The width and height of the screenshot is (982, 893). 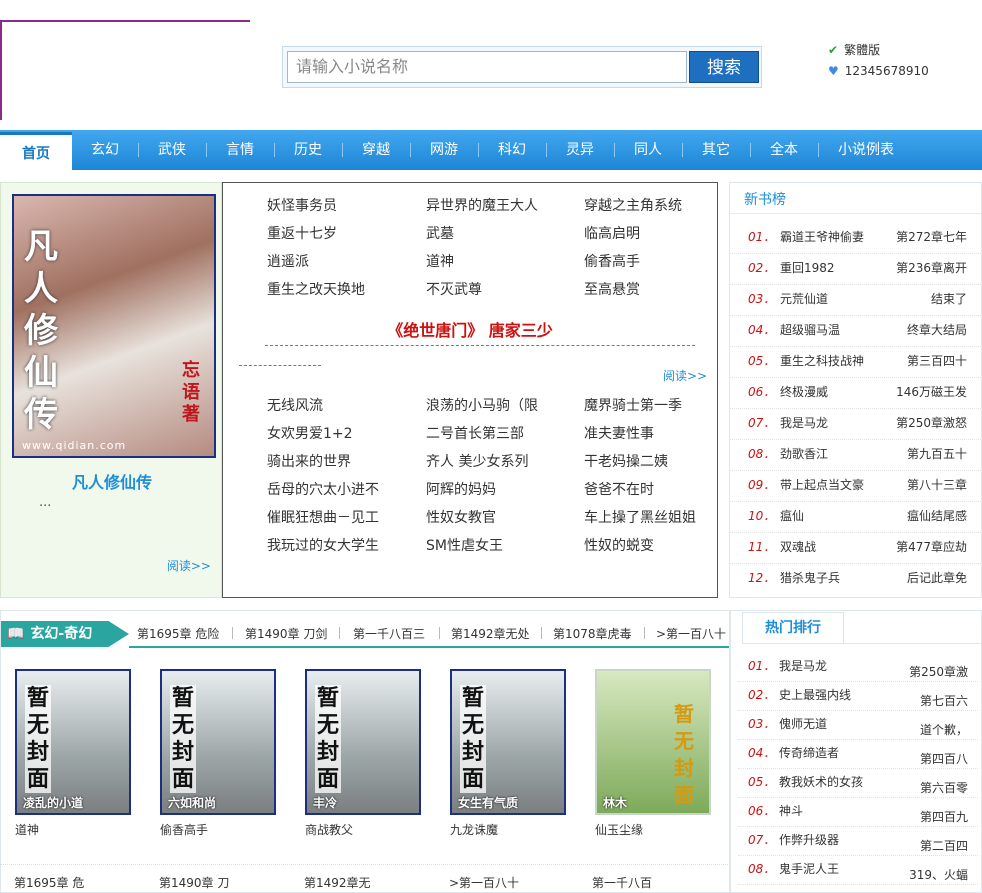 I want to click on rank-row: 12． 猎杀鬼子兵 后记此章免, so click(x=855, y=578).